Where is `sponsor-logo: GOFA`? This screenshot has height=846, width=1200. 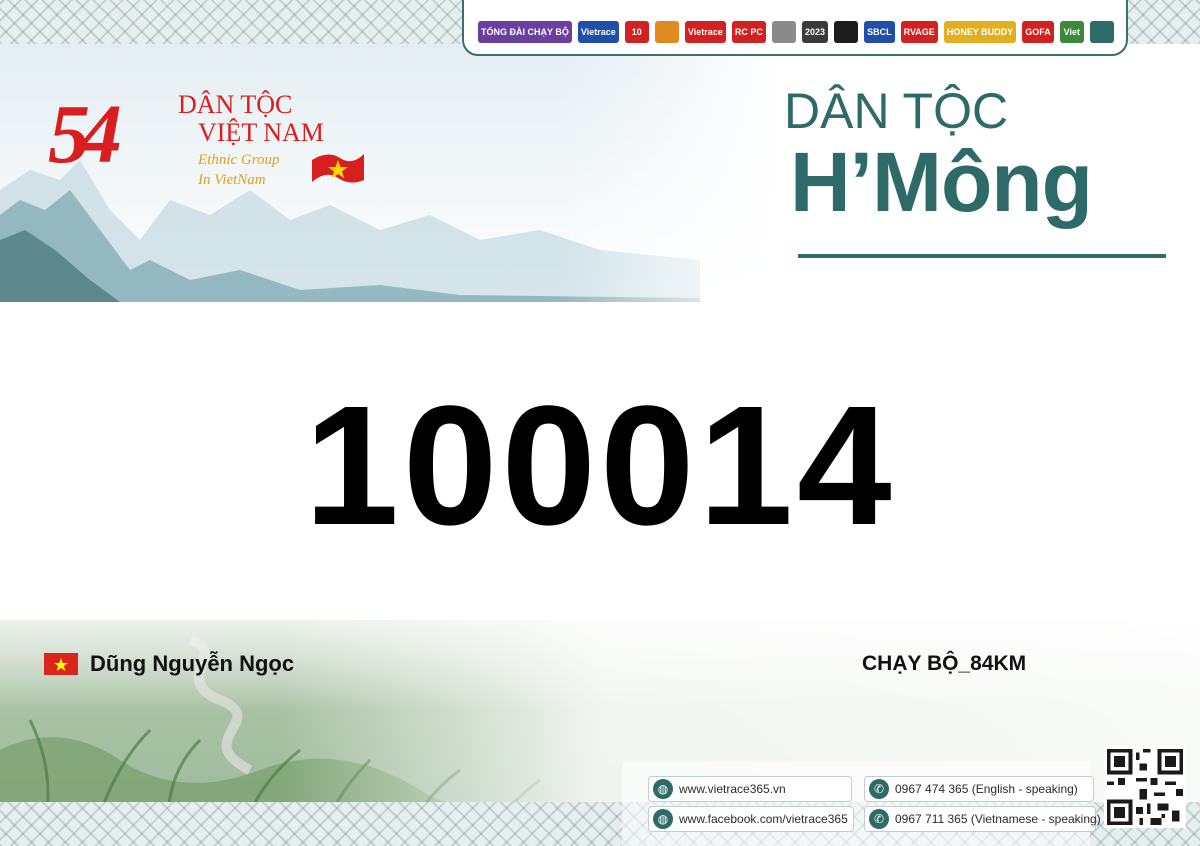
sponsor-logo: GOFA is located at coordinates (1038, 32).